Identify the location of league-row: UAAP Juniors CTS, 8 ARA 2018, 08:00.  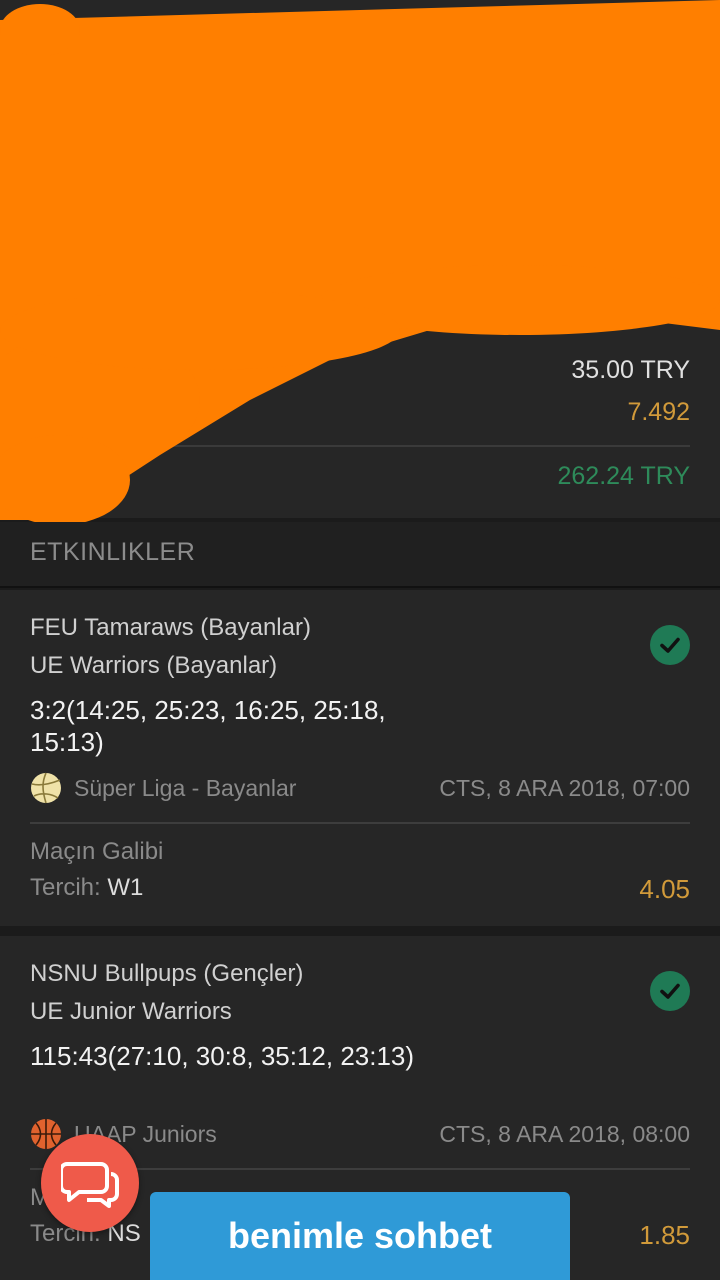
(360, 1134).